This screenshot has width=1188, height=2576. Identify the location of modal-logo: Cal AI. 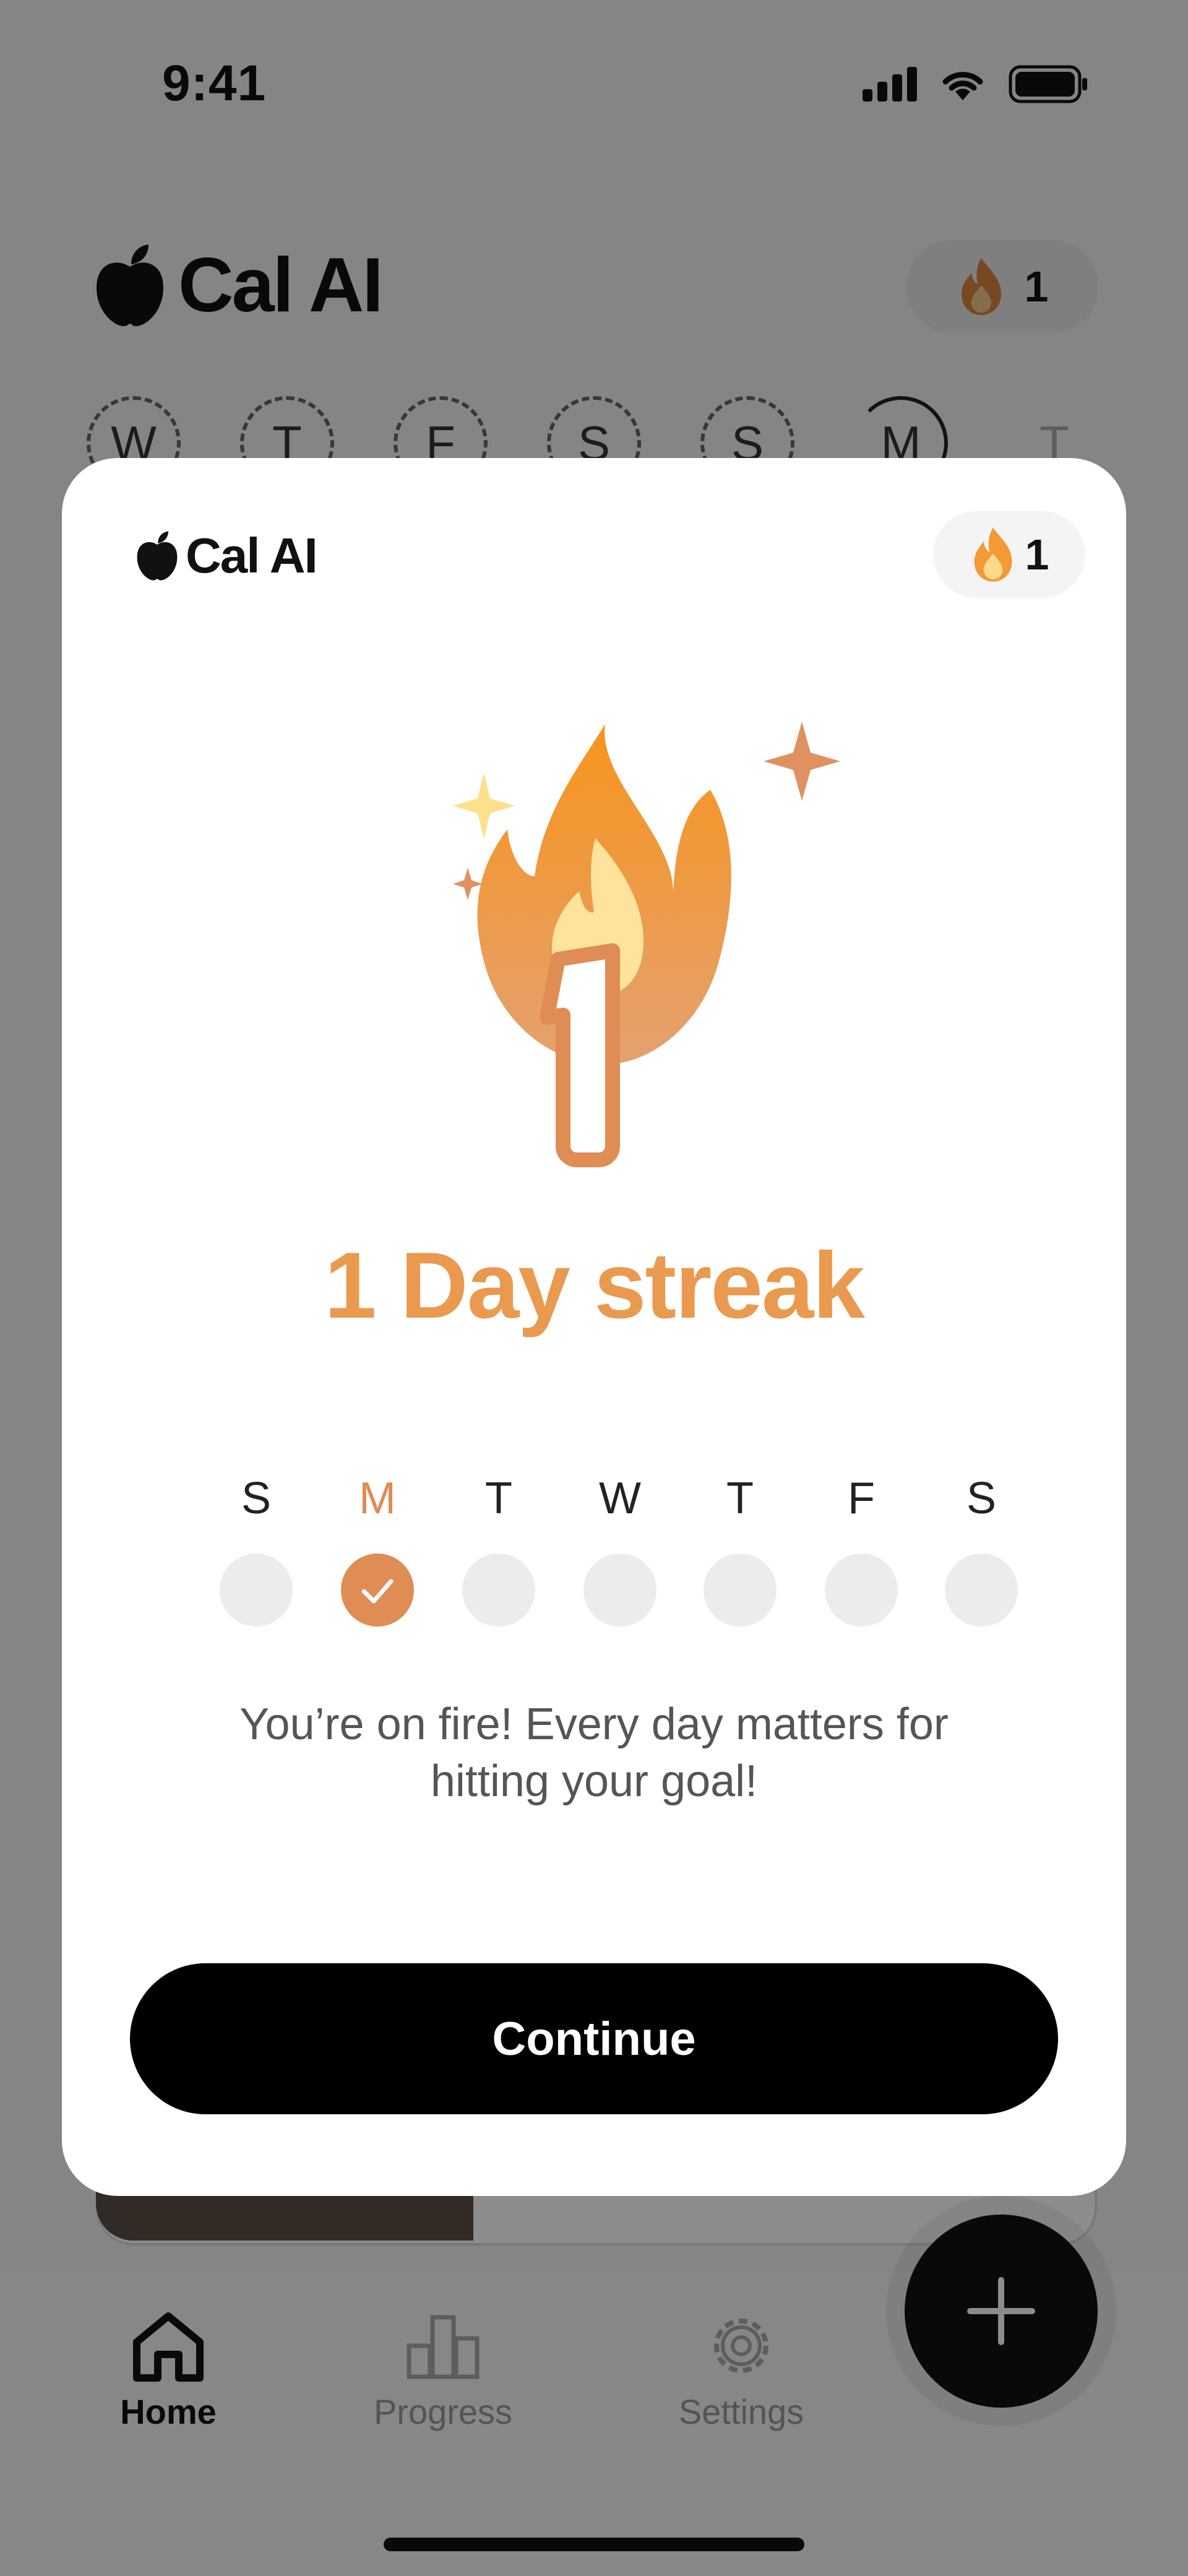
(226, 555).